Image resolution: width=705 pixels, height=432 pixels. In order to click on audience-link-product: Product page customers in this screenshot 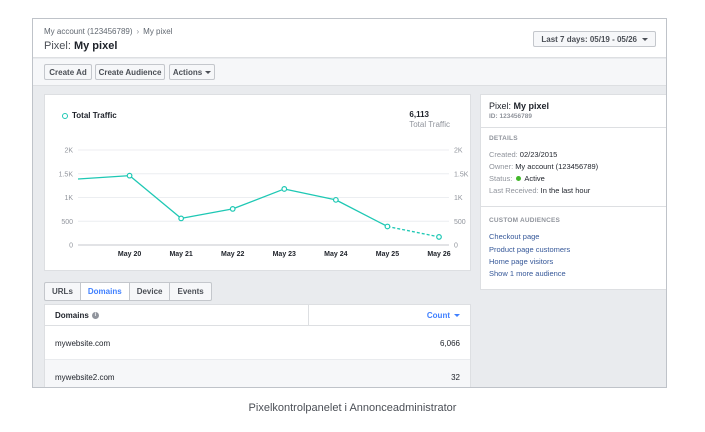, I will do `click(529, 249)`.